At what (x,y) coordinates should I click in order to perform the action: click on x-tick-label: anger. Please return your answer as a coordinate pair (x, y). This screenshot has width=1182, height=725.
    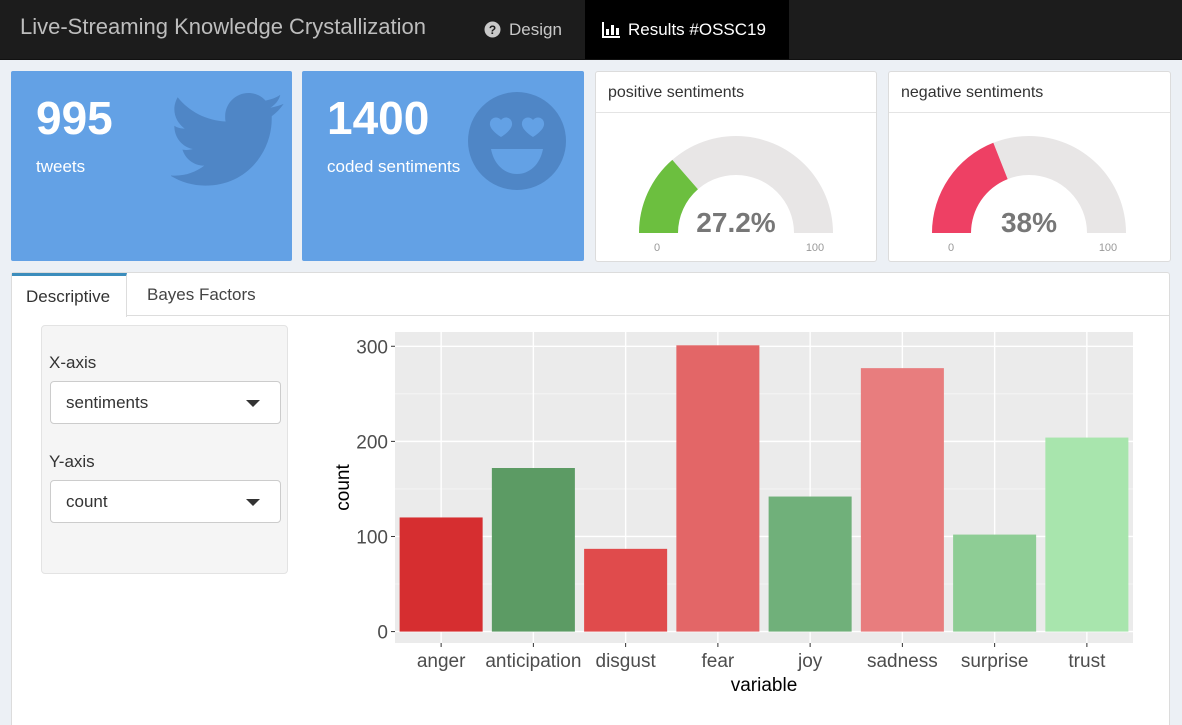
    Looking at the image, I should click on (441, 661).